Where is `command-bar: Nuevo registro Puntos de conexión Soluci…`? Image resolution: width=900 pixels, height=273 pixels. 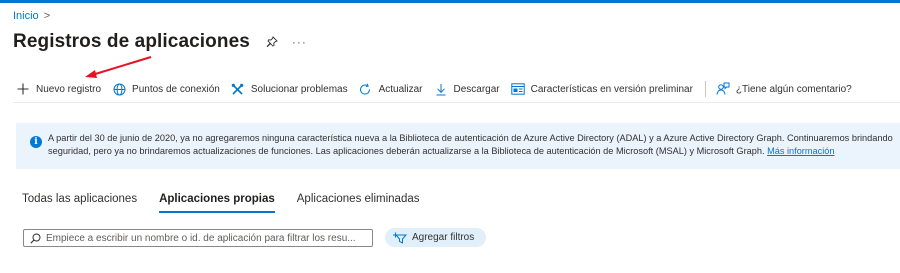 command-bar: Nuevo registro Puntos de conexión Soluci… is located at coordinates (439, 89).